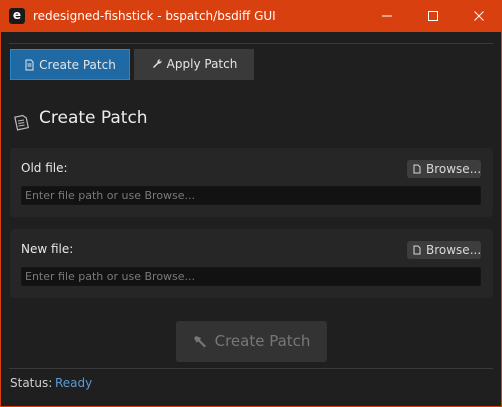 This screenshot has width=502, height=407. I want to click on old-file-path-input, so click(251, 195).